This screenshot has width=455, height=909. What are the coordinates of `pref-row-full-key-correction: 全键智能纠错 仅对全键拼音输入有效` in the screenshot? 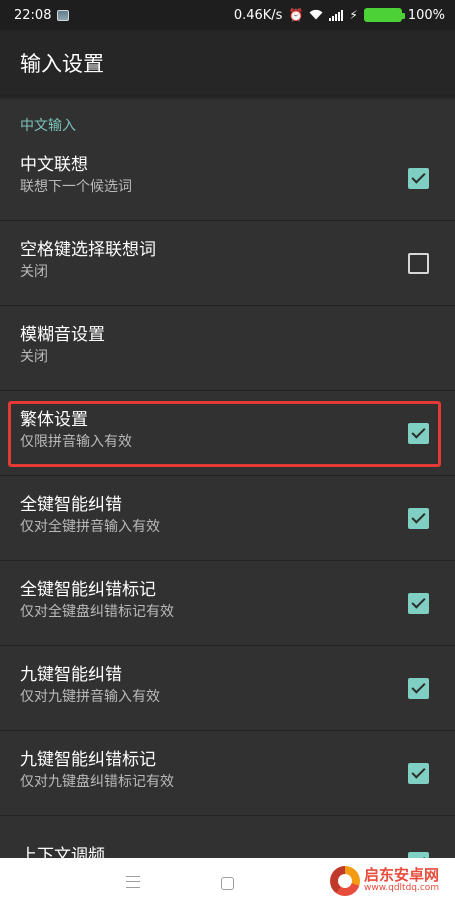 It's located at (227, 518).